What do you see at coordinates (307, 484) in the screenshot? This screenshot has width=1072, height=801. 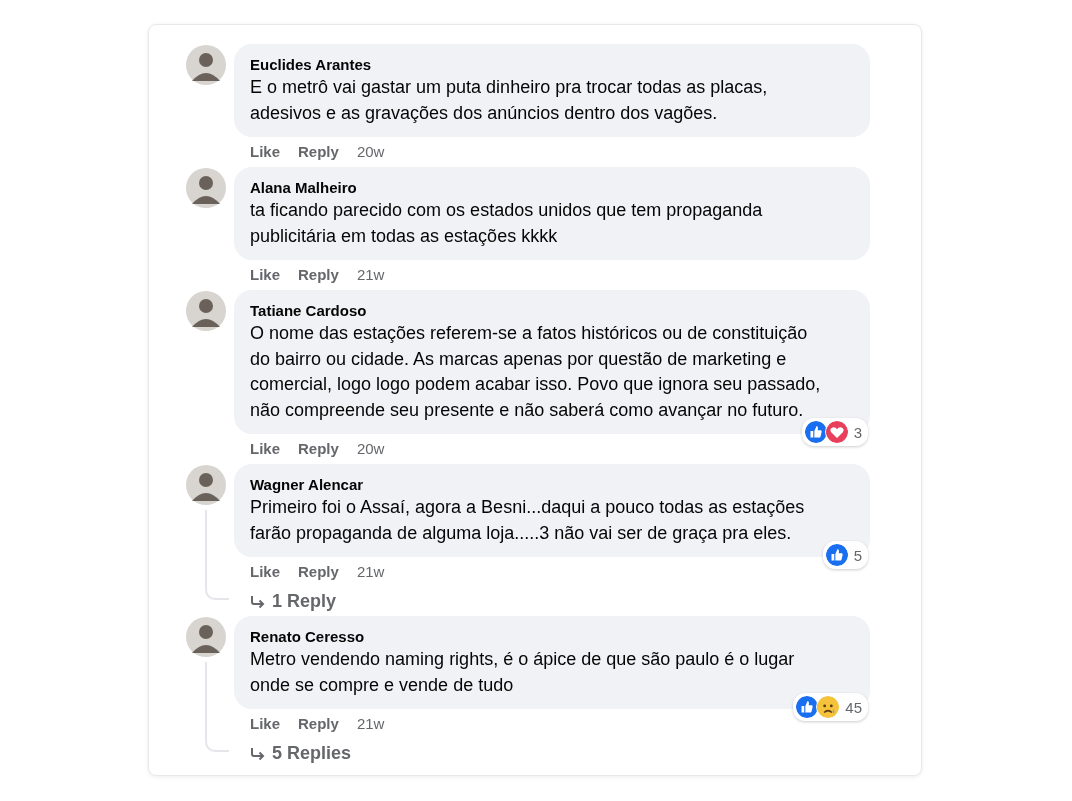 I see `author-name: Wagner Alencar` at bounding box center [307, 484].